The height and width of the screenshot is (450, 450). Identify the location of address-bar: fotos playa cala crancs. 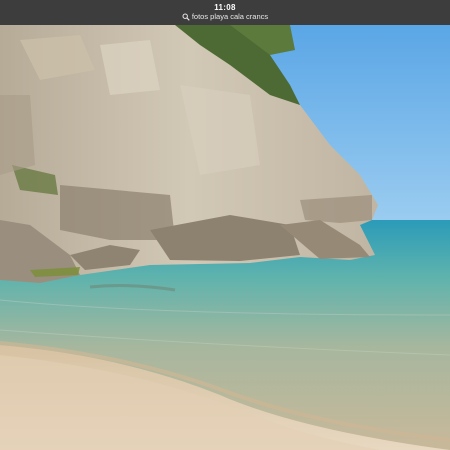
(225, 17).